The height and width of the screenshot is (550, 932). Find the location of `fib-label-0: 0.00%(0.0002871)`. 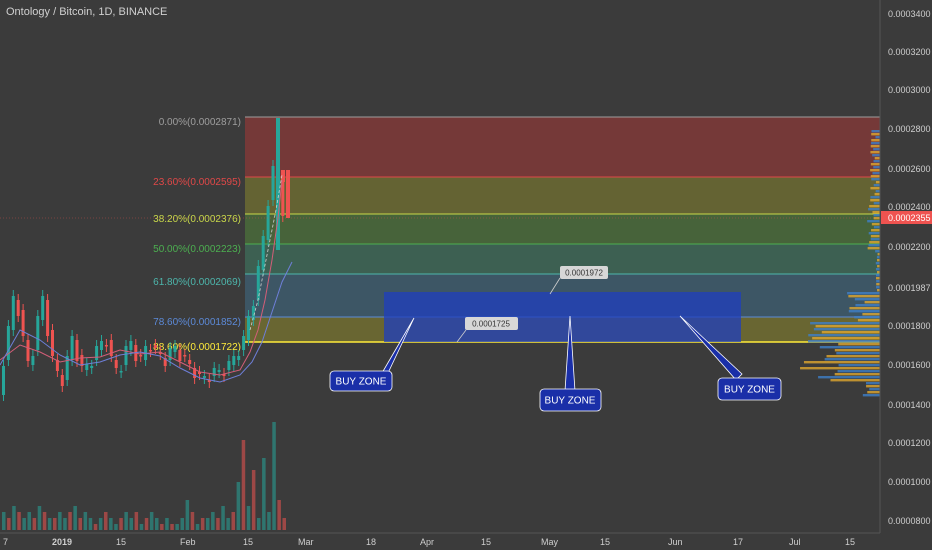

fib-label-0: 0.00%(0.0002871) is located at coordinates (200, 122).